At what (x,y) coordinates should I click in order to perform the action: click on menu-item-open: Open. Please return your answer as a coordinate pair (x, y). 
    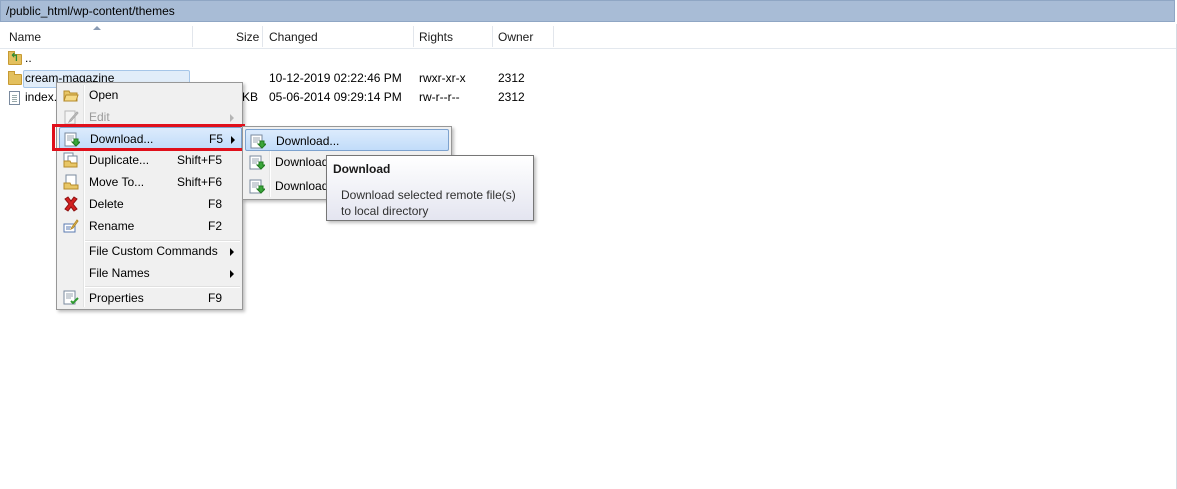
    Looking at the image, I should click on (149, 95).